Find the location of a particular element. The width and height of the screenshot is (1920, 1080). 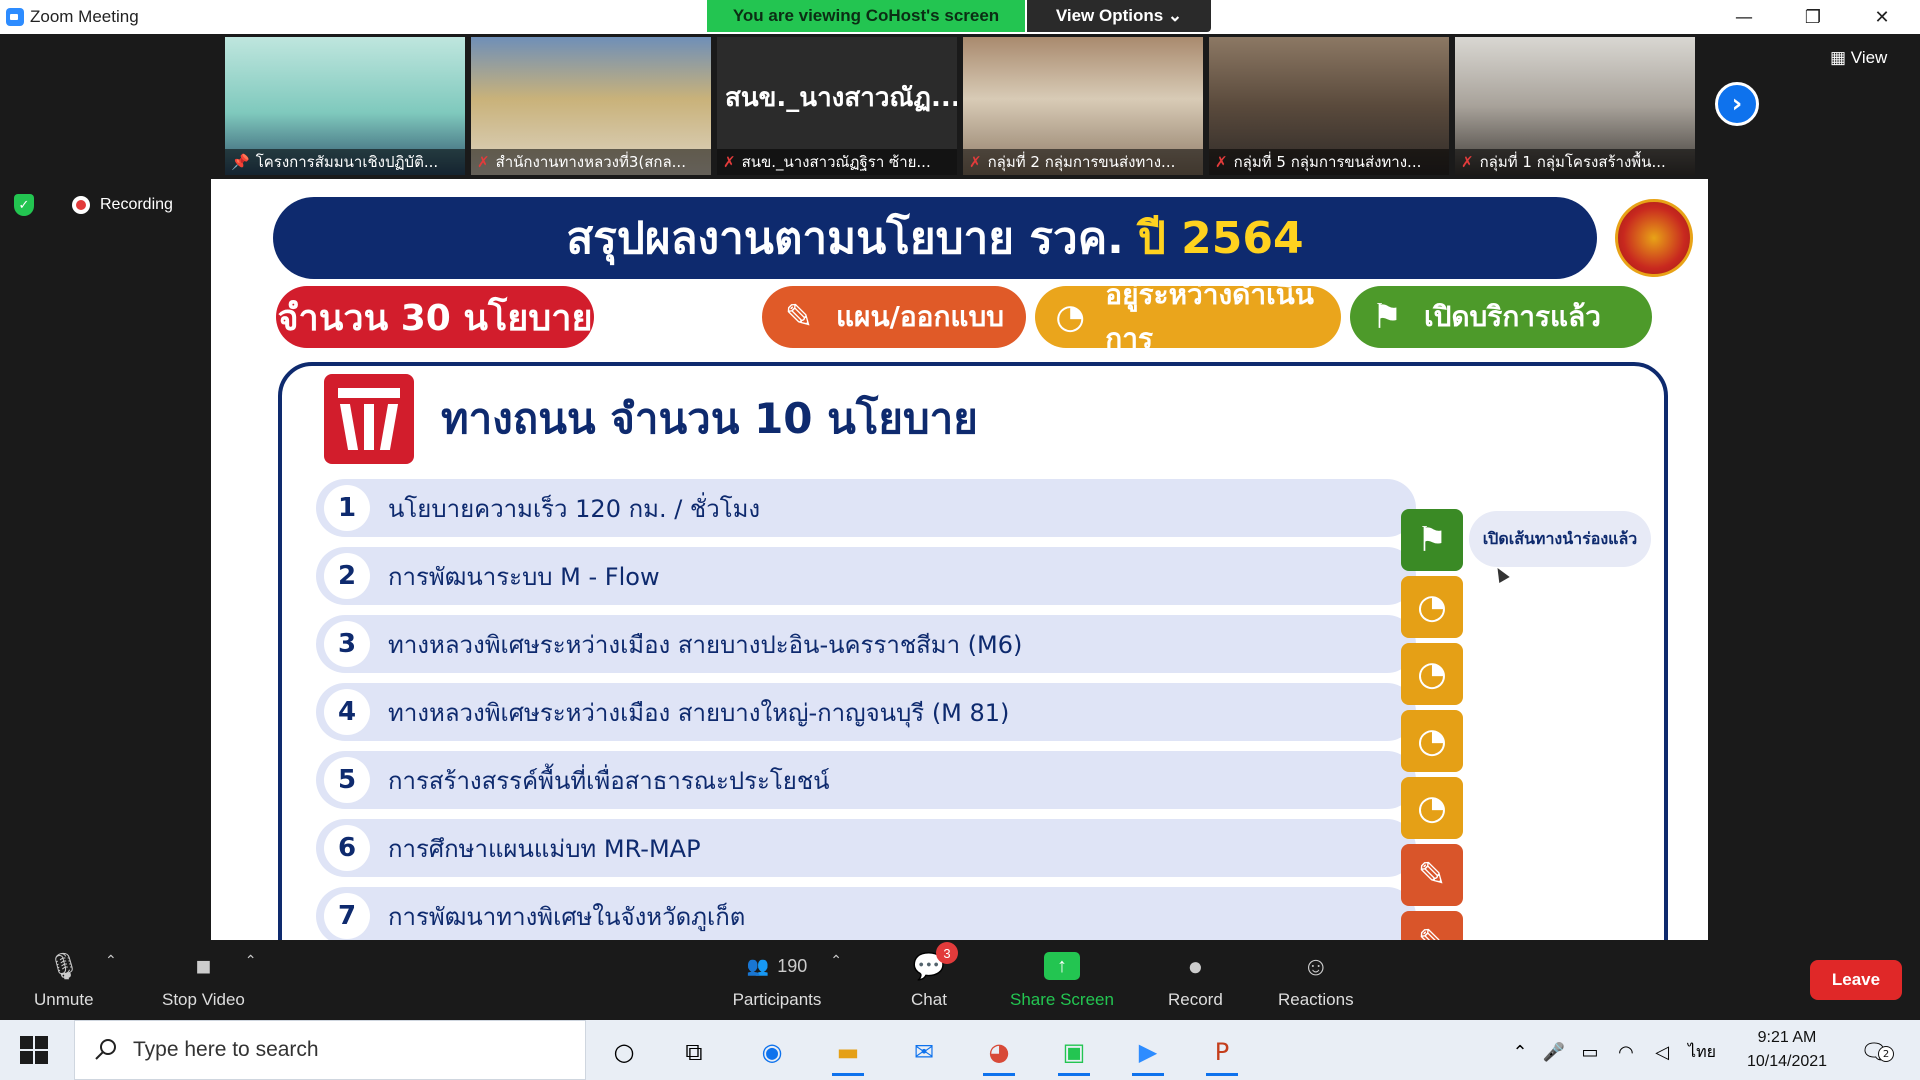

task-view-icon: ⧉ is located at coordinates (694, 1052).